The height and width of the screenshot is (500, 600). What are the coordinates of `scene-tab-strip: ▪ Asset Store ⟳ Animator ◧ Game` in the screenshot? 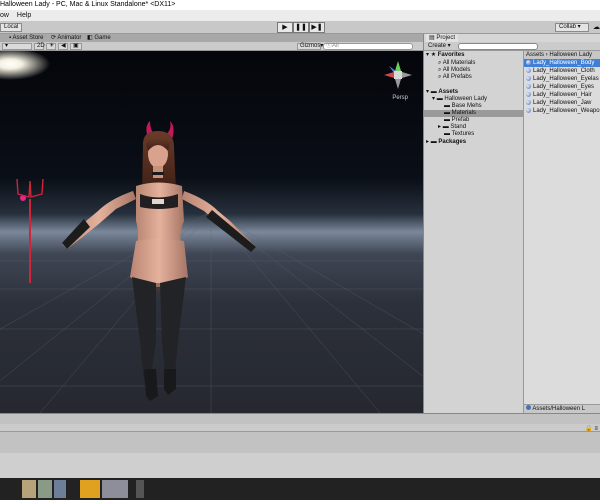 It's located at (211, 38).